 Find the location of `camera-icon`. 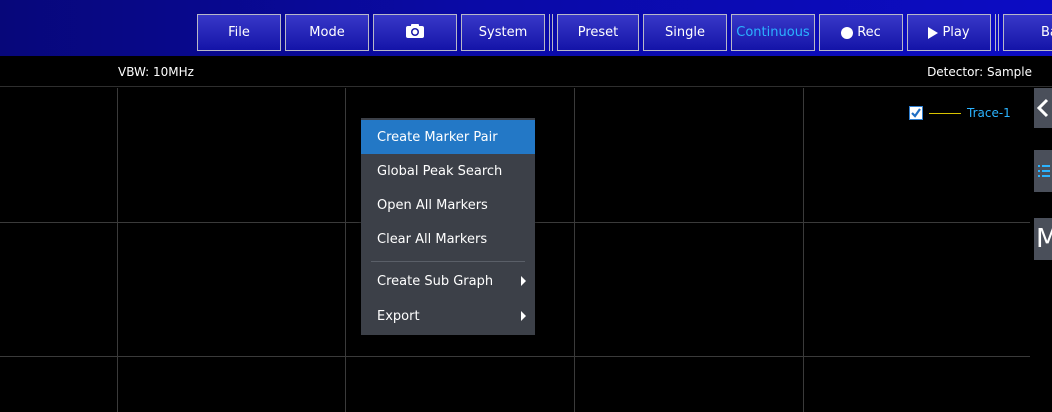

camera-icon is located at coordinates (415, 33).